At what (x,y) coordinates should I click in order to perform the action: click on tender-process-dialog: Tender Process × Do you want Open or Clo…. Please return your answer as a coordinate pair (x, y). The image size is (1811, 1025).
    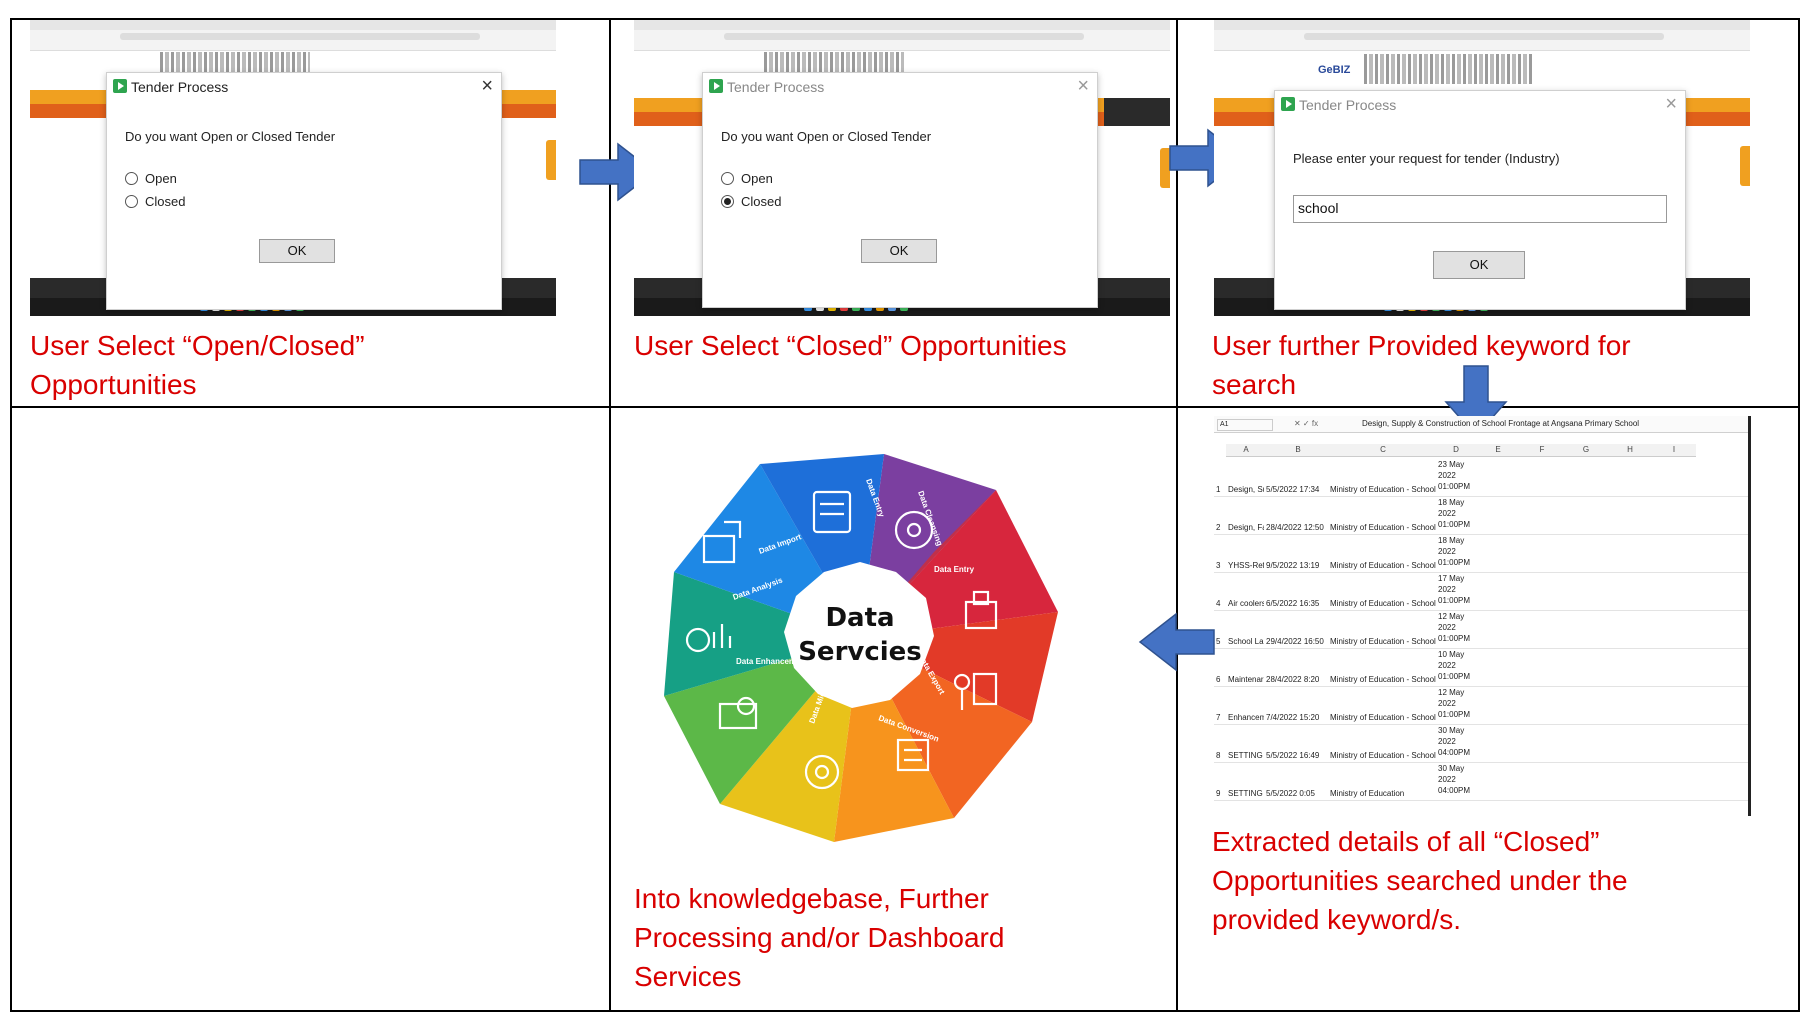
    Looking at the image, I should click on (304, 191).